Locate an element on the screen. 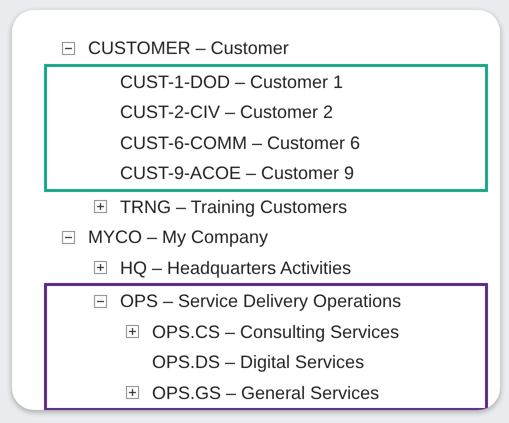 This screenshot has height=423, width=509. tree-item: OPS.GS – General Services is located at coordinates (266, 393).